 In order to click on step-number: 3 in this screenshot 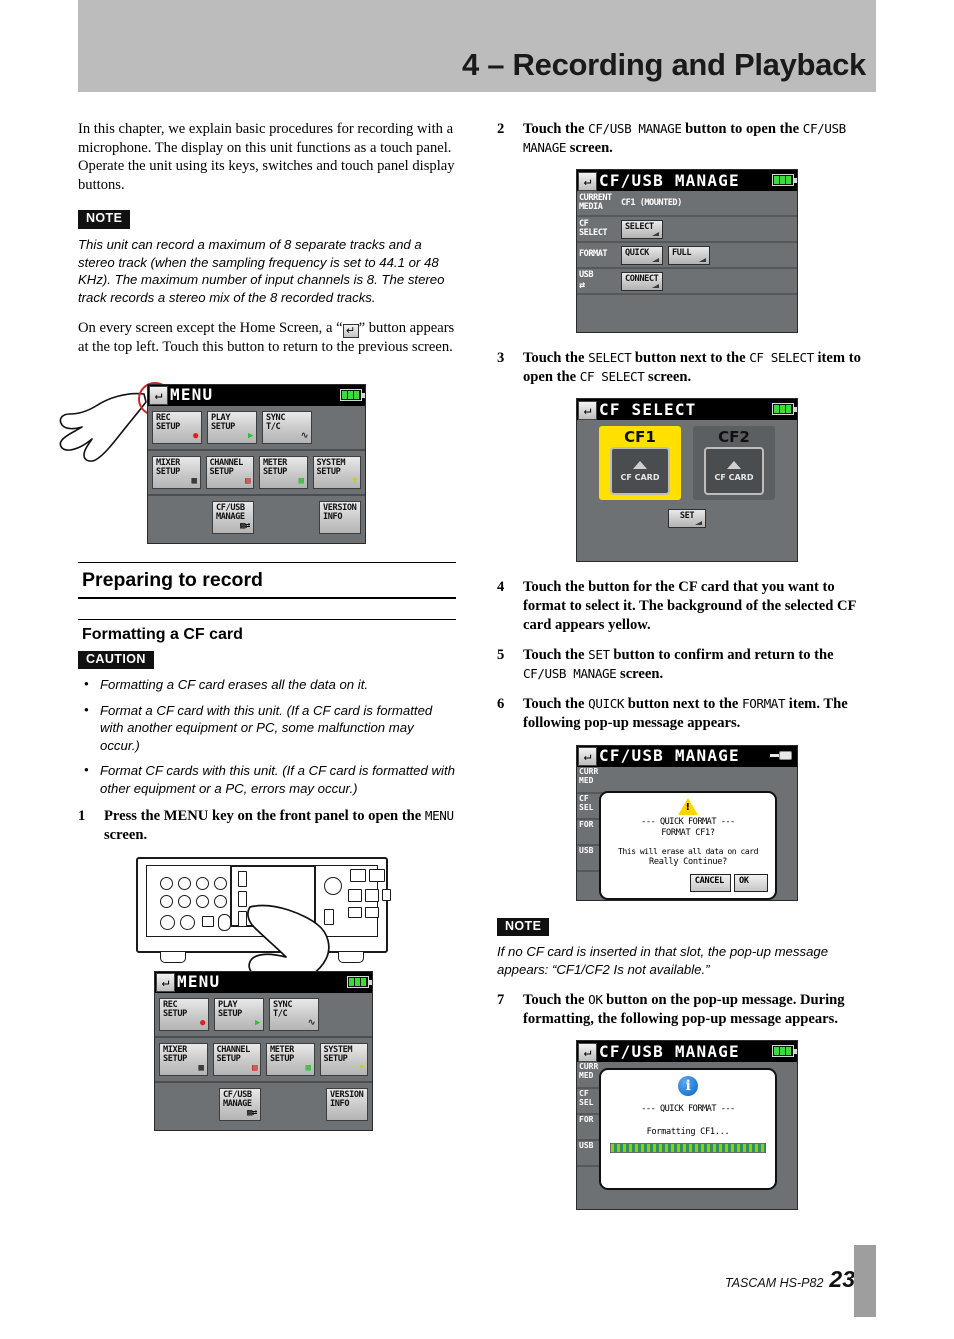, I will do `click(501, 358)`.